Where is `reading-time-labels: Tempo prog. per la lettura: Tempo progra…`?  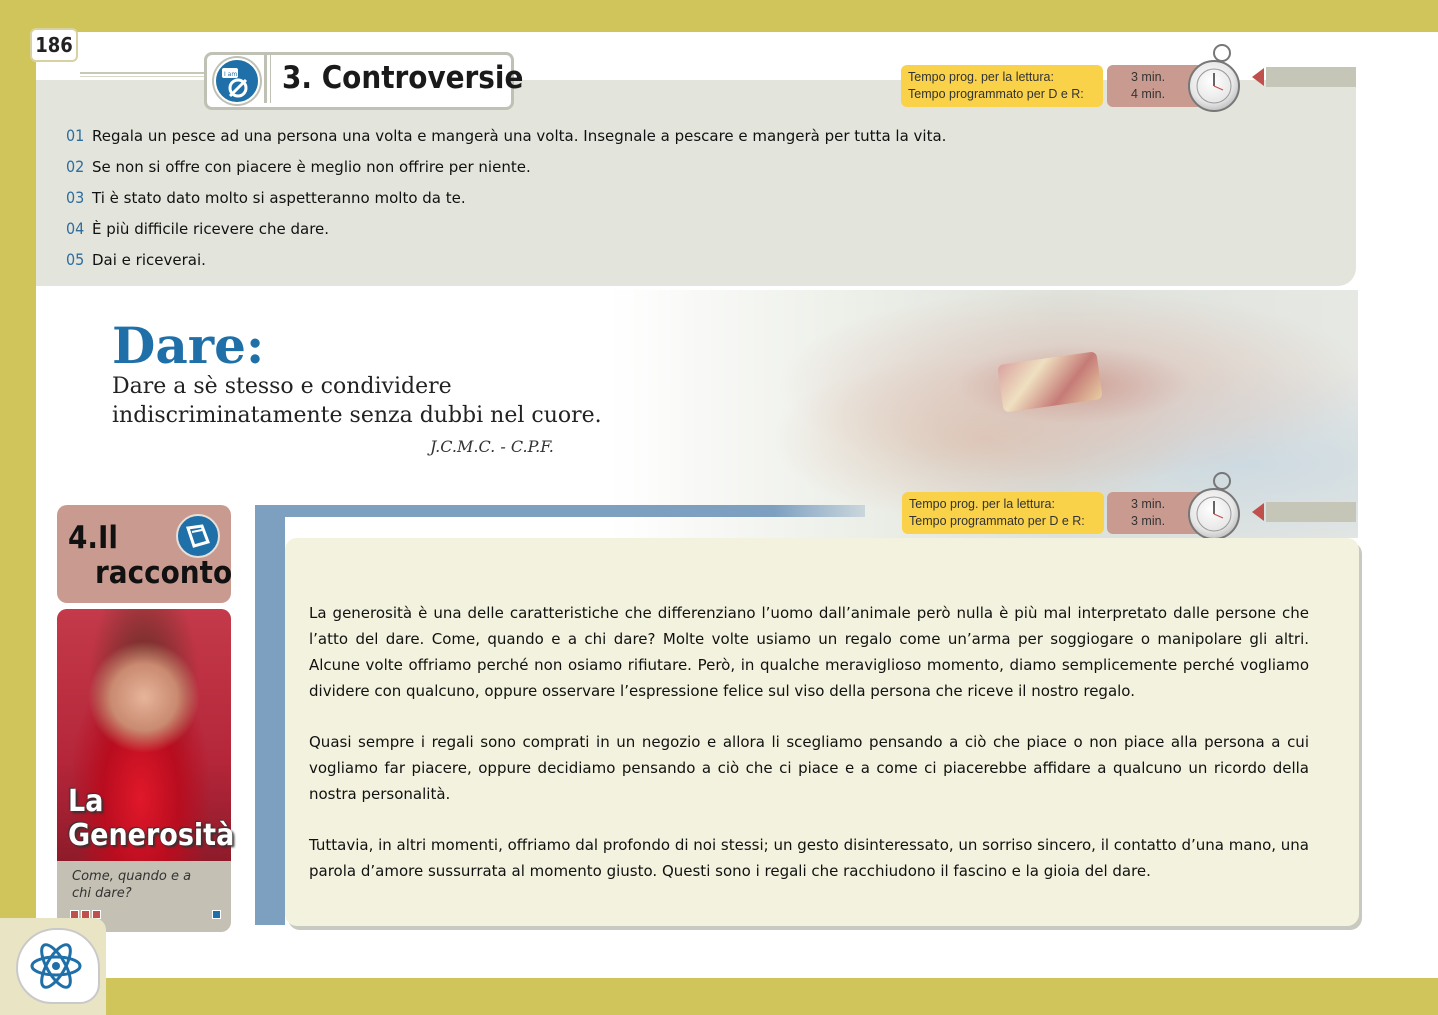 reading-time-labels: Tempo prog. per la lettura: Tempo progra… is located at coordinates (1002, 86).